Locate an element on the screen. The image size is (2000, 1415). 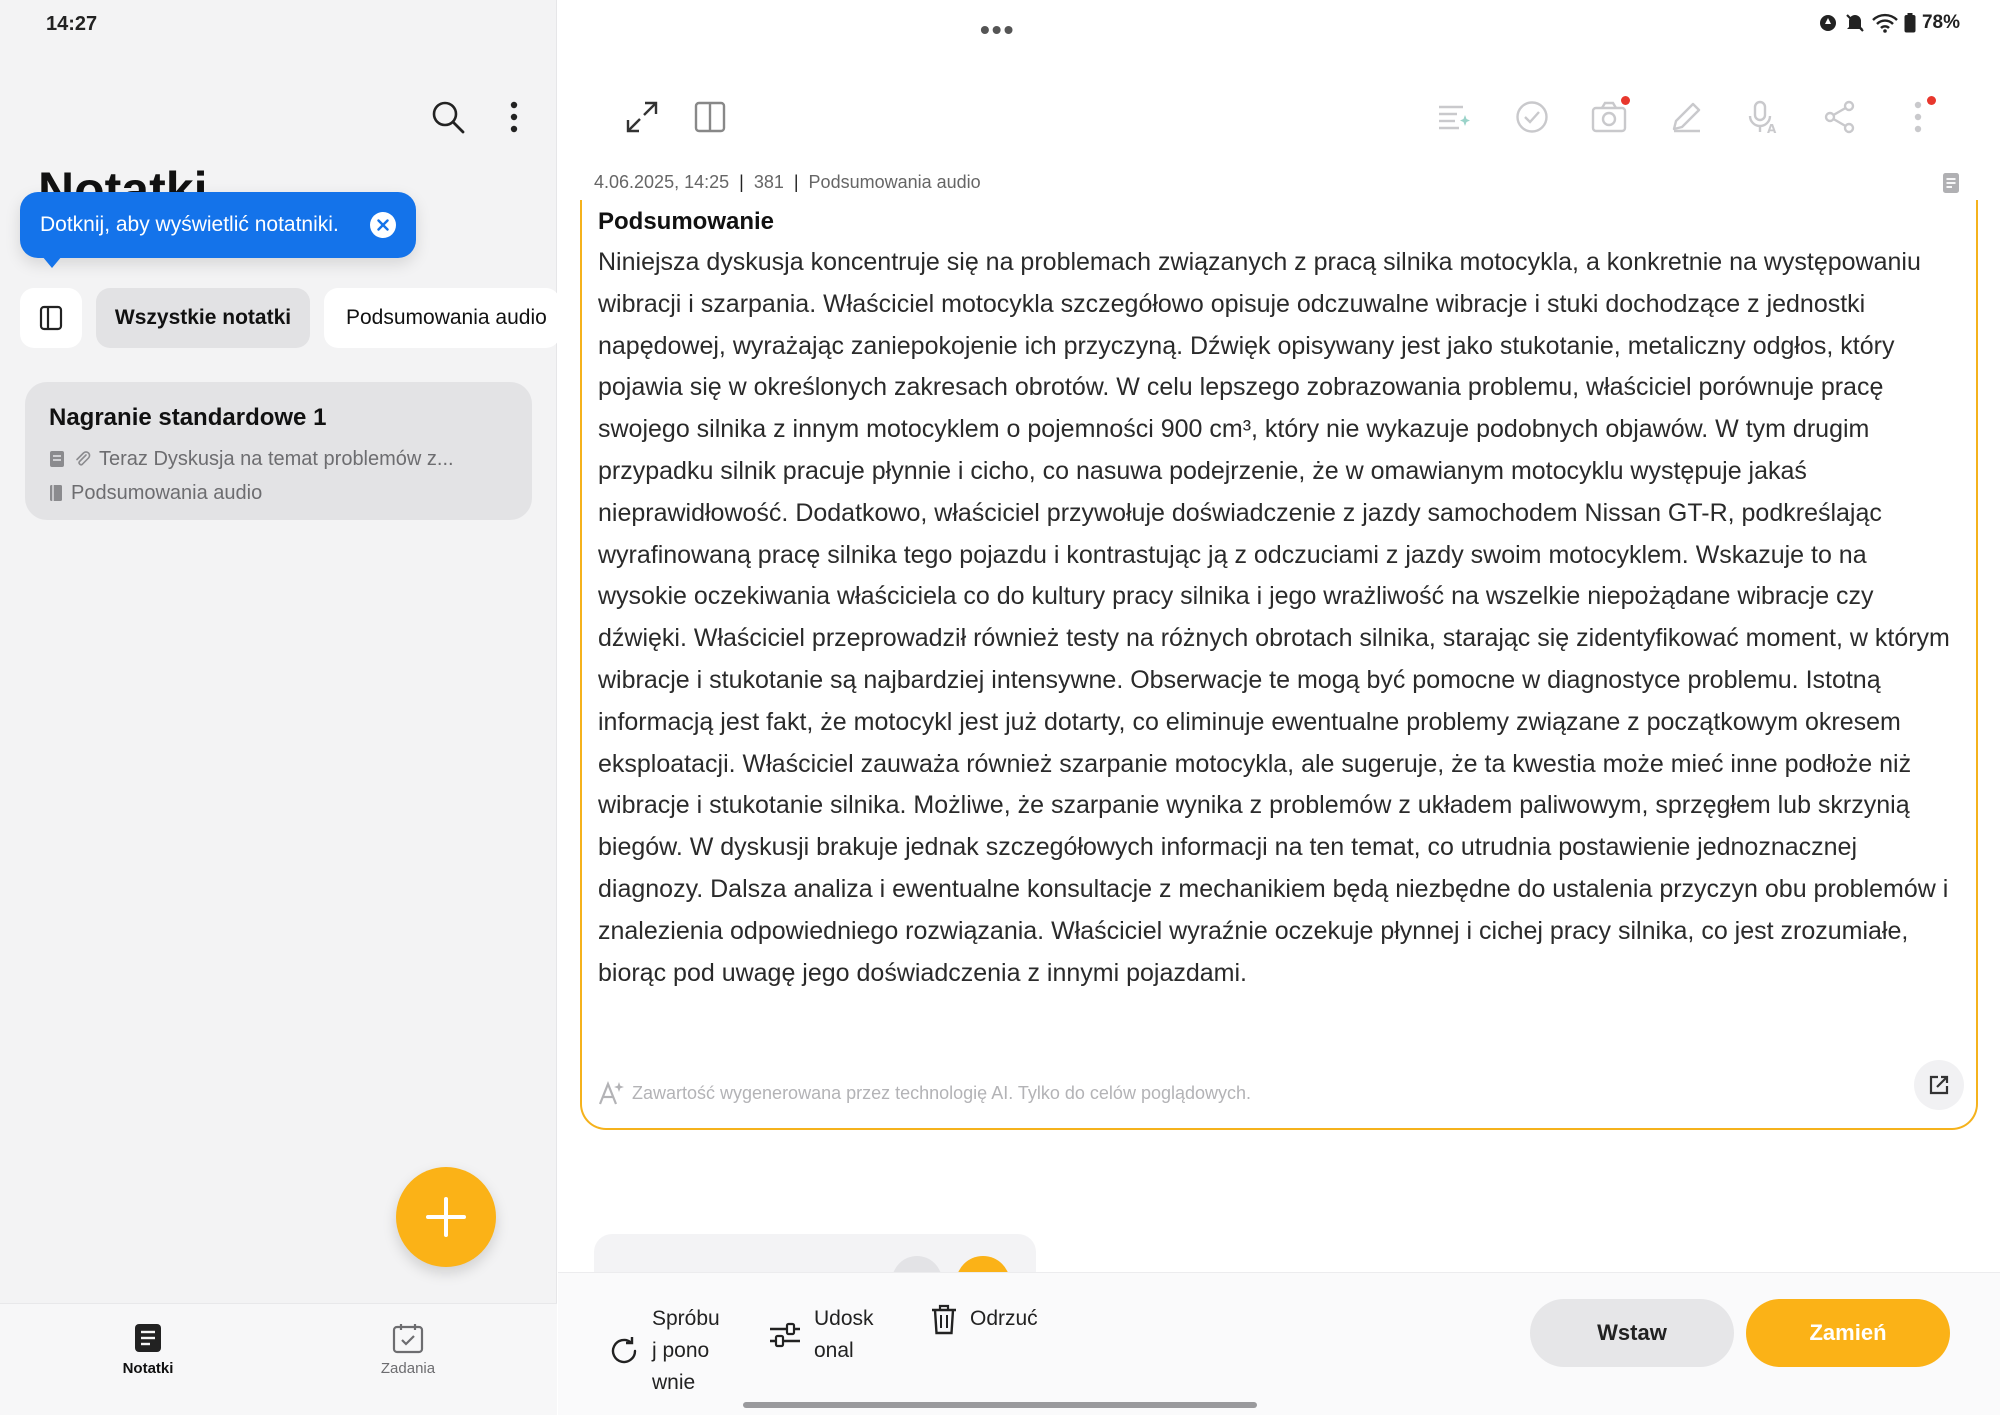
battery-icon is located at coordinates (1910, 23).